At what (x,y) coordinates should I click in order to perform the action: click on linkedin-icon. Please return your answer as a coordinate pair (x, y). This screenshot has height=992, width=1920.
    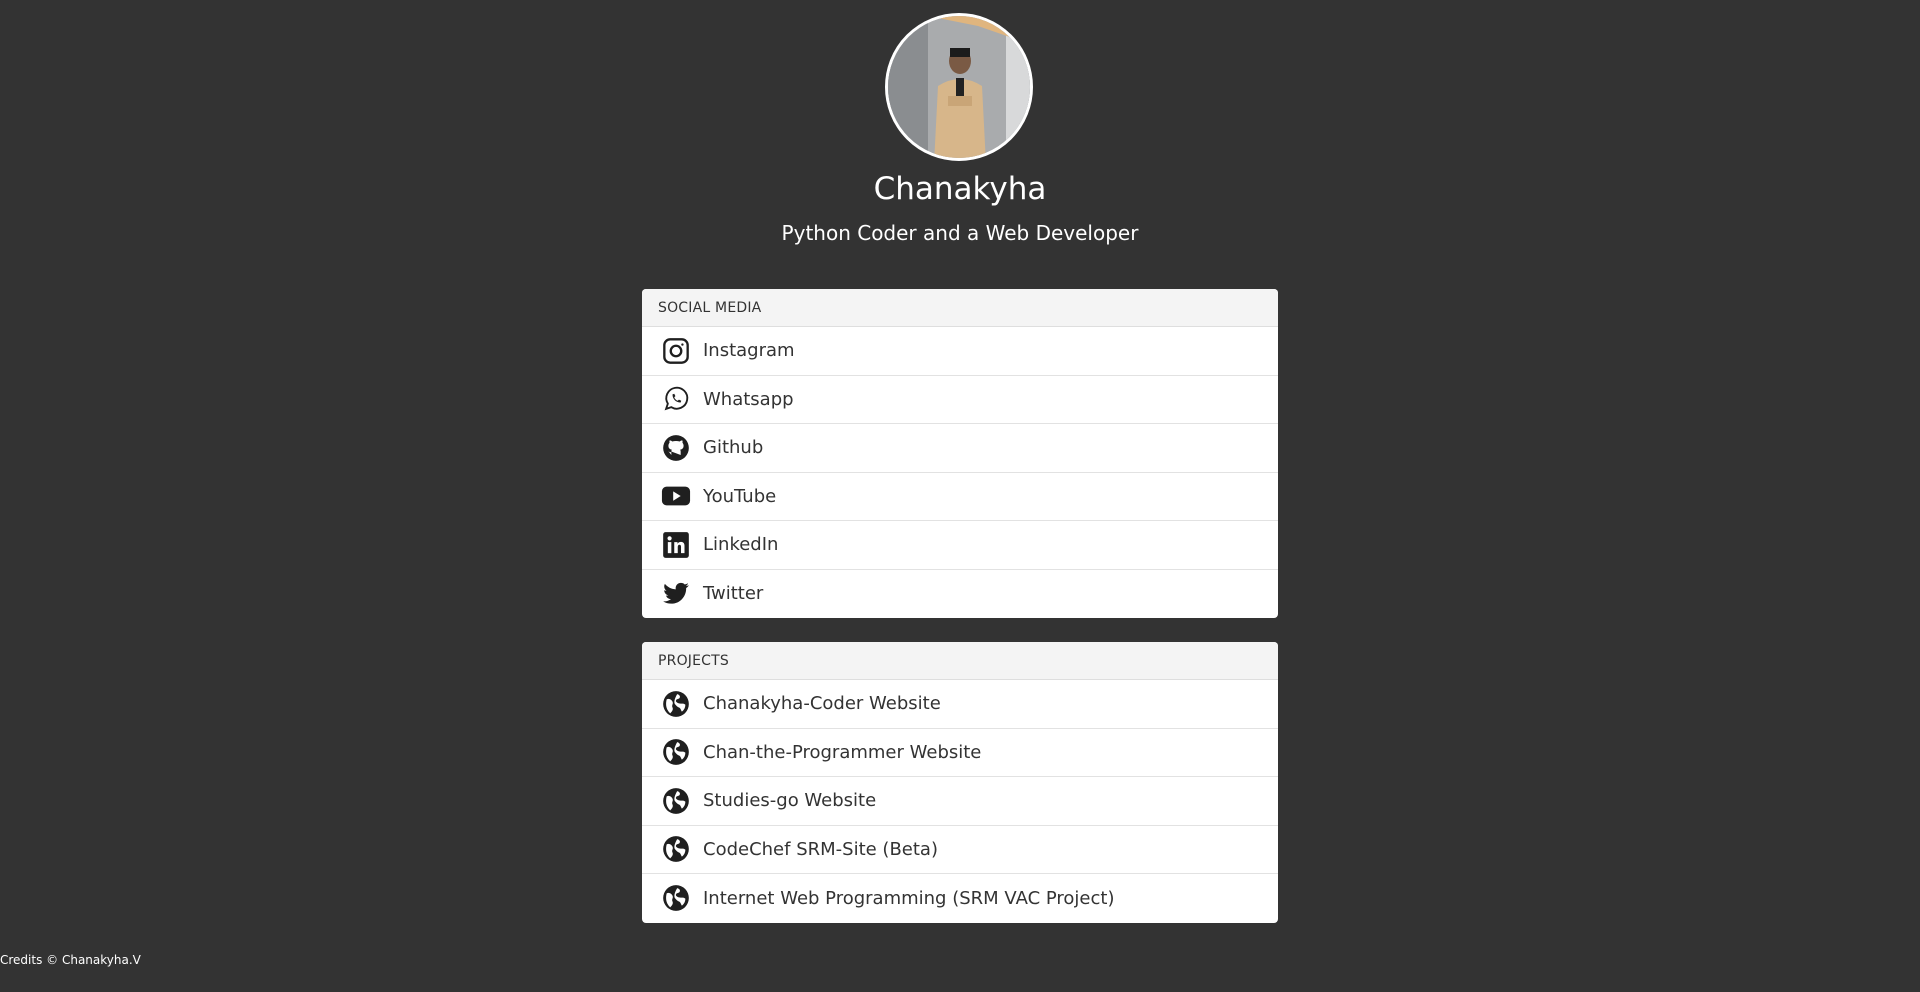
    Looking at the image, I should click on (676, 545).